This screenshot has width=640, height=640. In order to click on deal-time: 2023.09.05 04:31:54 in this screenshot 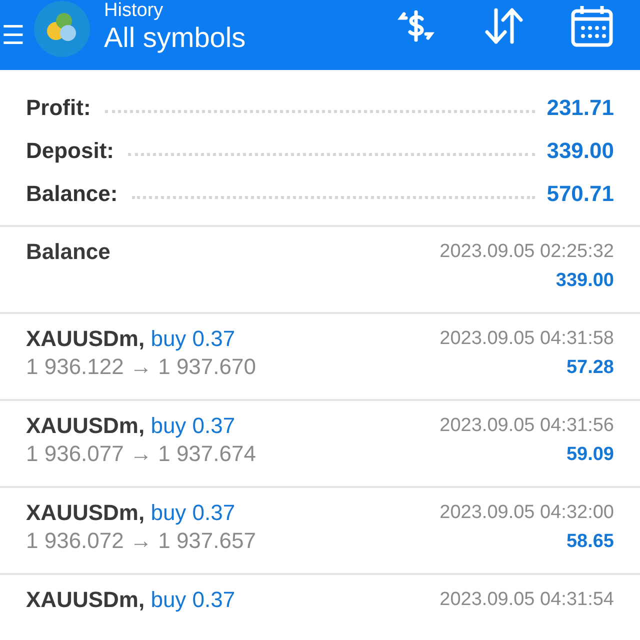, I will do `click(527, 600)`.